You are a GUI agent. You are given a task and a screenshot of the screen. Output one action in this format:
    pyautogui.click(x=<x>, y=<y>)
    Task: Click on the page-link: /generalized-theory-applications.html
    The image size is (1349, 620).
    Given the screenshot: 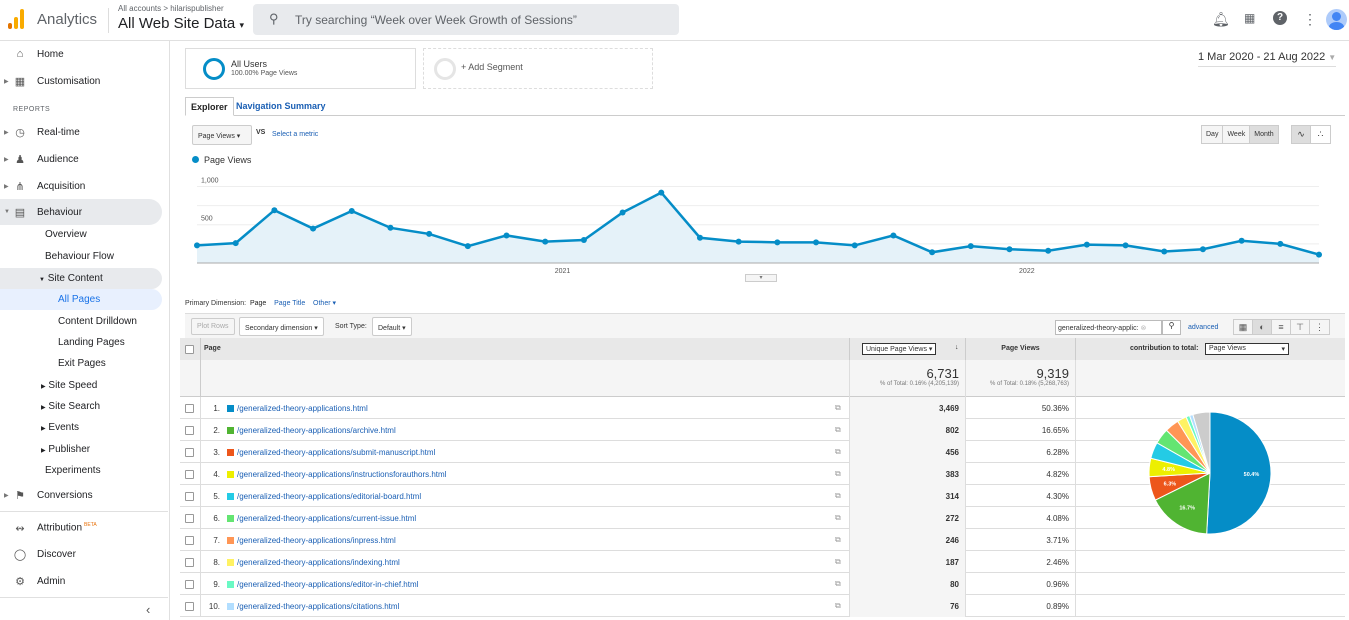 What is the action you would take?
    pyautogui.click(x=302, y=408)
    